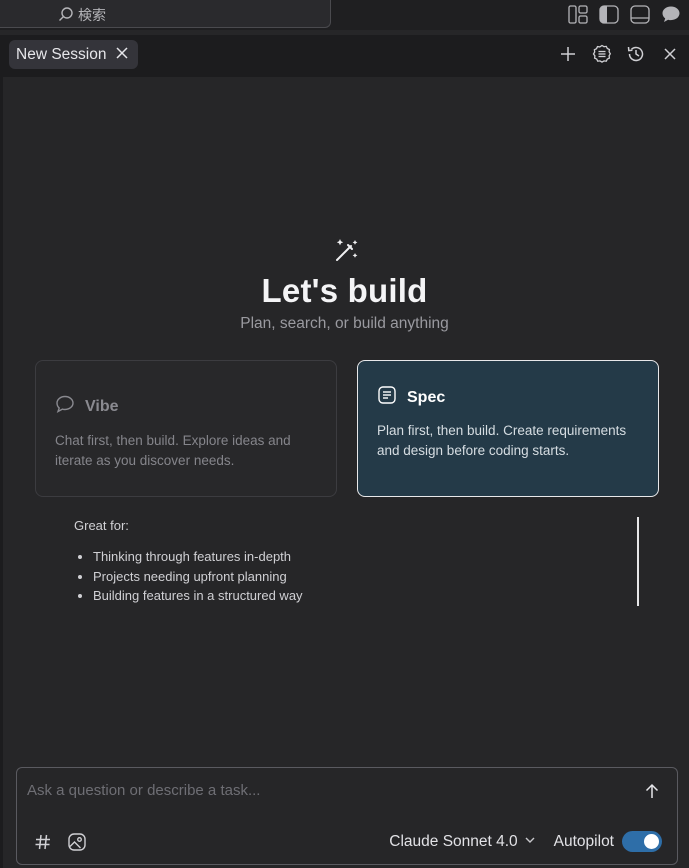 The image size is (689, 868). I want to click on title-bar: 検索, so click(344, 15).